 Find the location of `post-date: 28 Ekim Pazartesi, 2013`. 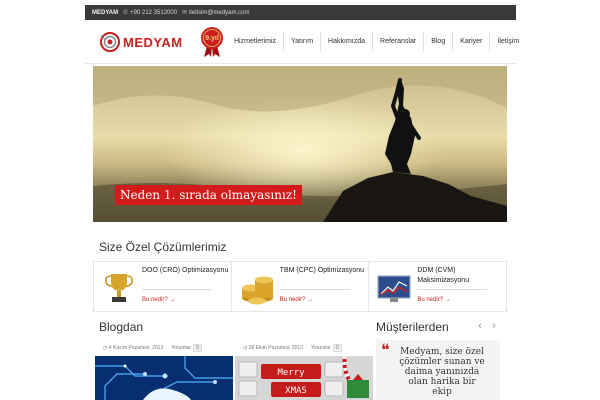

post-date: 28 Ekim Pazartesi, 2013 is located at coordinates (275, 347).